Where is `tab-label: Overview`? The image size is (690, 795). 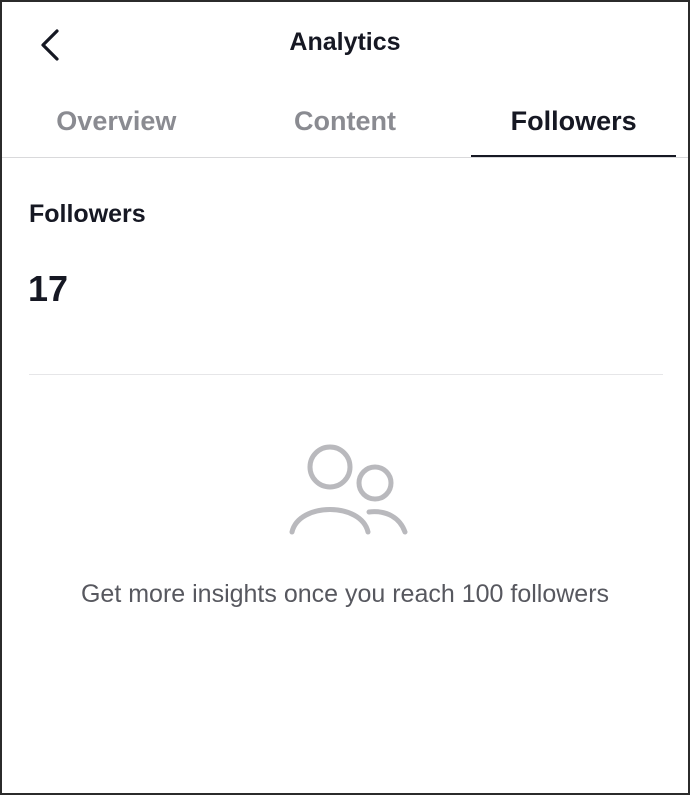 tab-label: Overview is located at coordinates (116, 121).